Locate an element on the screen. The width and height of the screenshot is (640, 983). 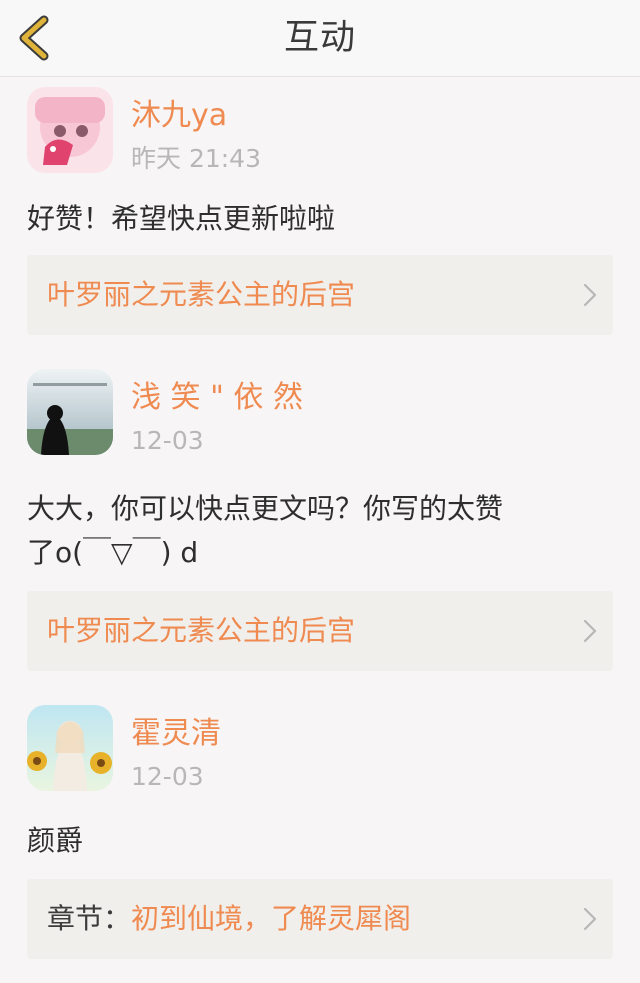
page-title: 互动 is located at coordinates (319, 38).